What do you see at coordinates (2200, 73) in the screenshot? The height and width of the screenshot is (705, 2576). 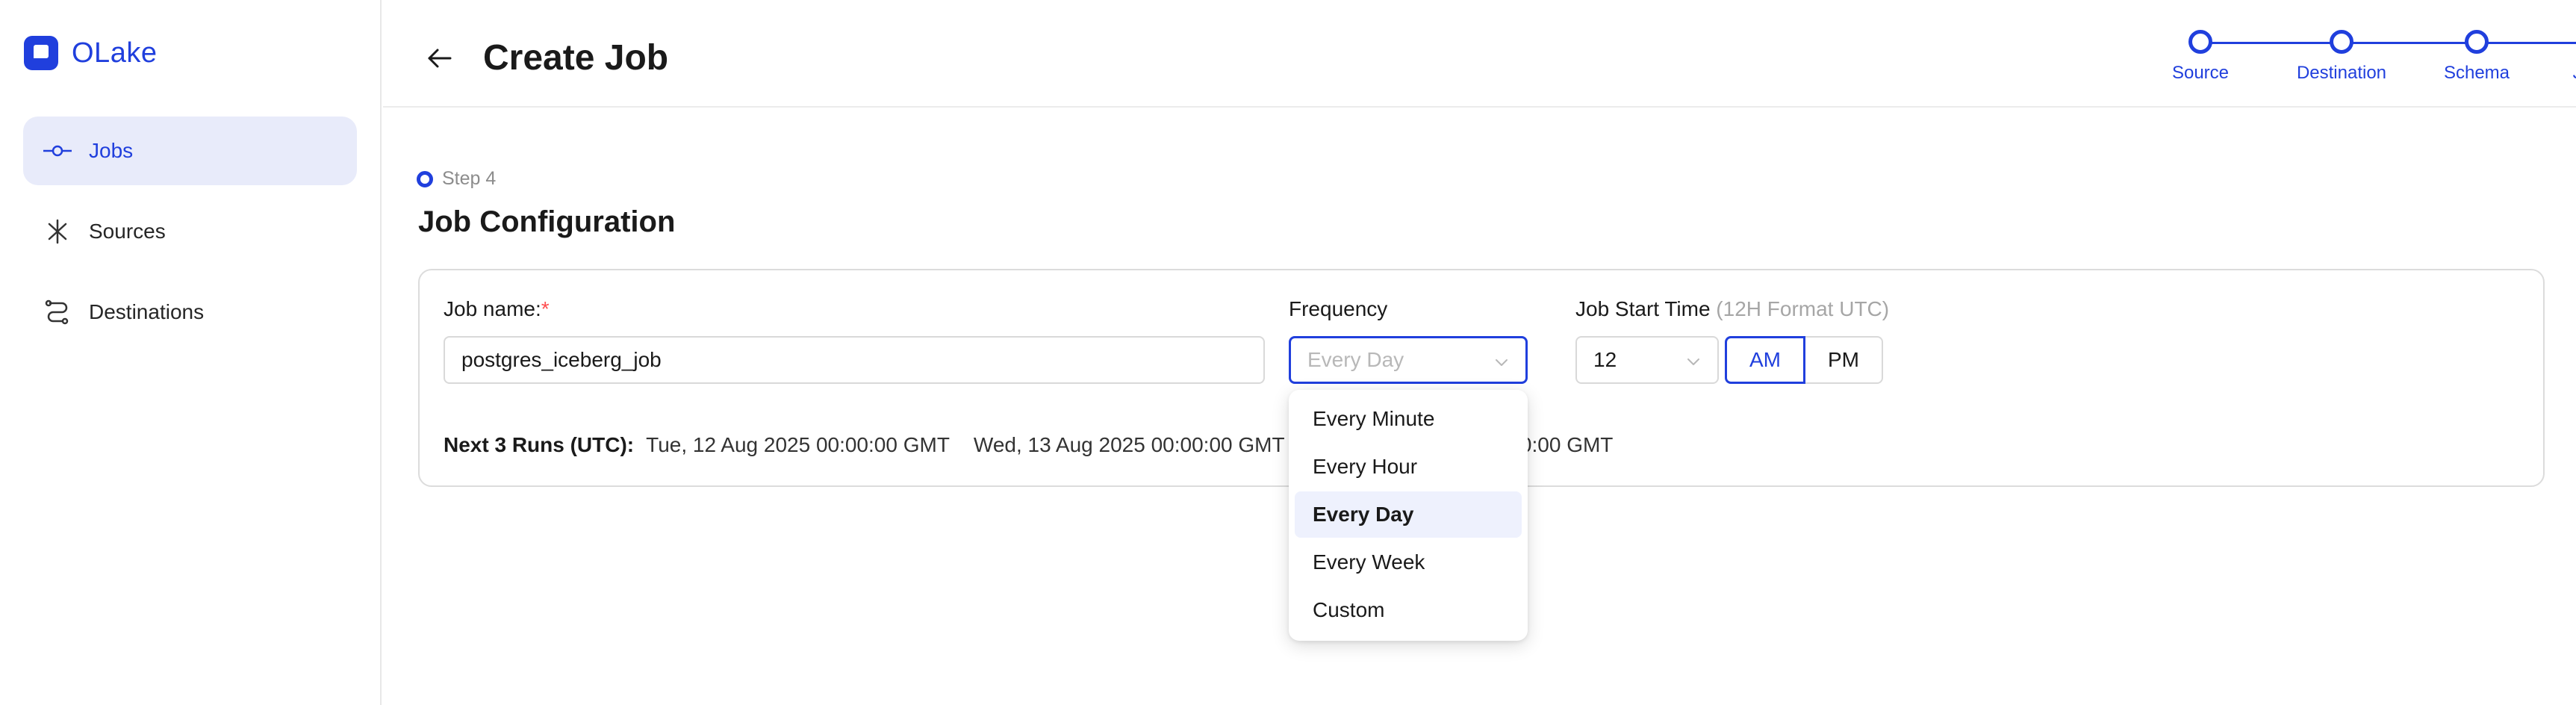 I see `step-label: Source` at bounding box center [2200, 73].